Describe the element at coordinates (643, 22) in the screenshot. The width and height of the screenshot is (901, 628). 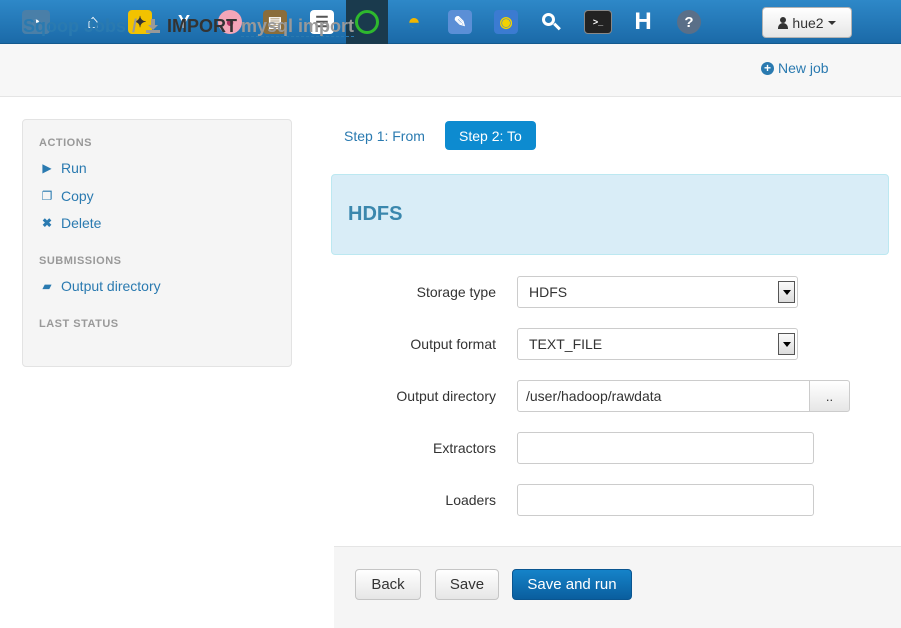
I see `hbase-icon: H` at that location.